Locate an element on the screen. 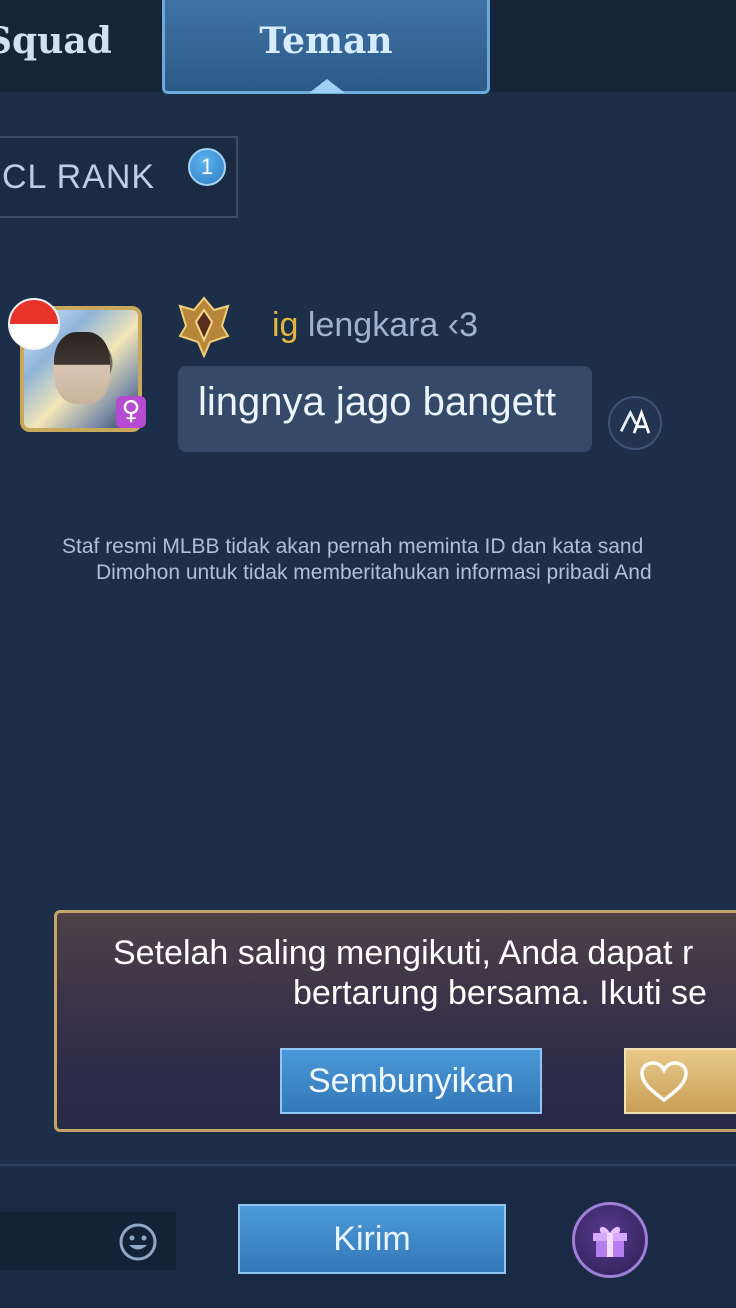 The image size is (736, 1308). follow-button is located at coordinates (680, 1081).